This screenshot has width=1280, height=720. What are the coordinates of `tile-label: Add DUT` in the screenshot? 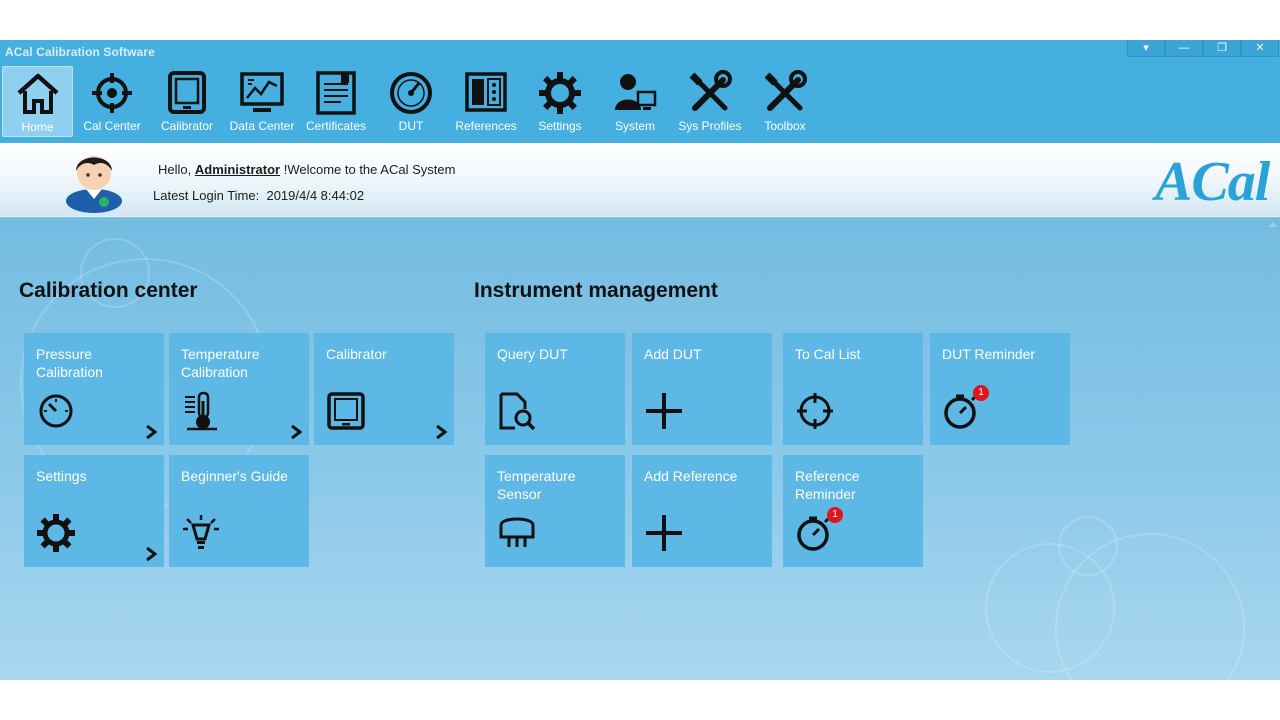 It's located at (673, 354).